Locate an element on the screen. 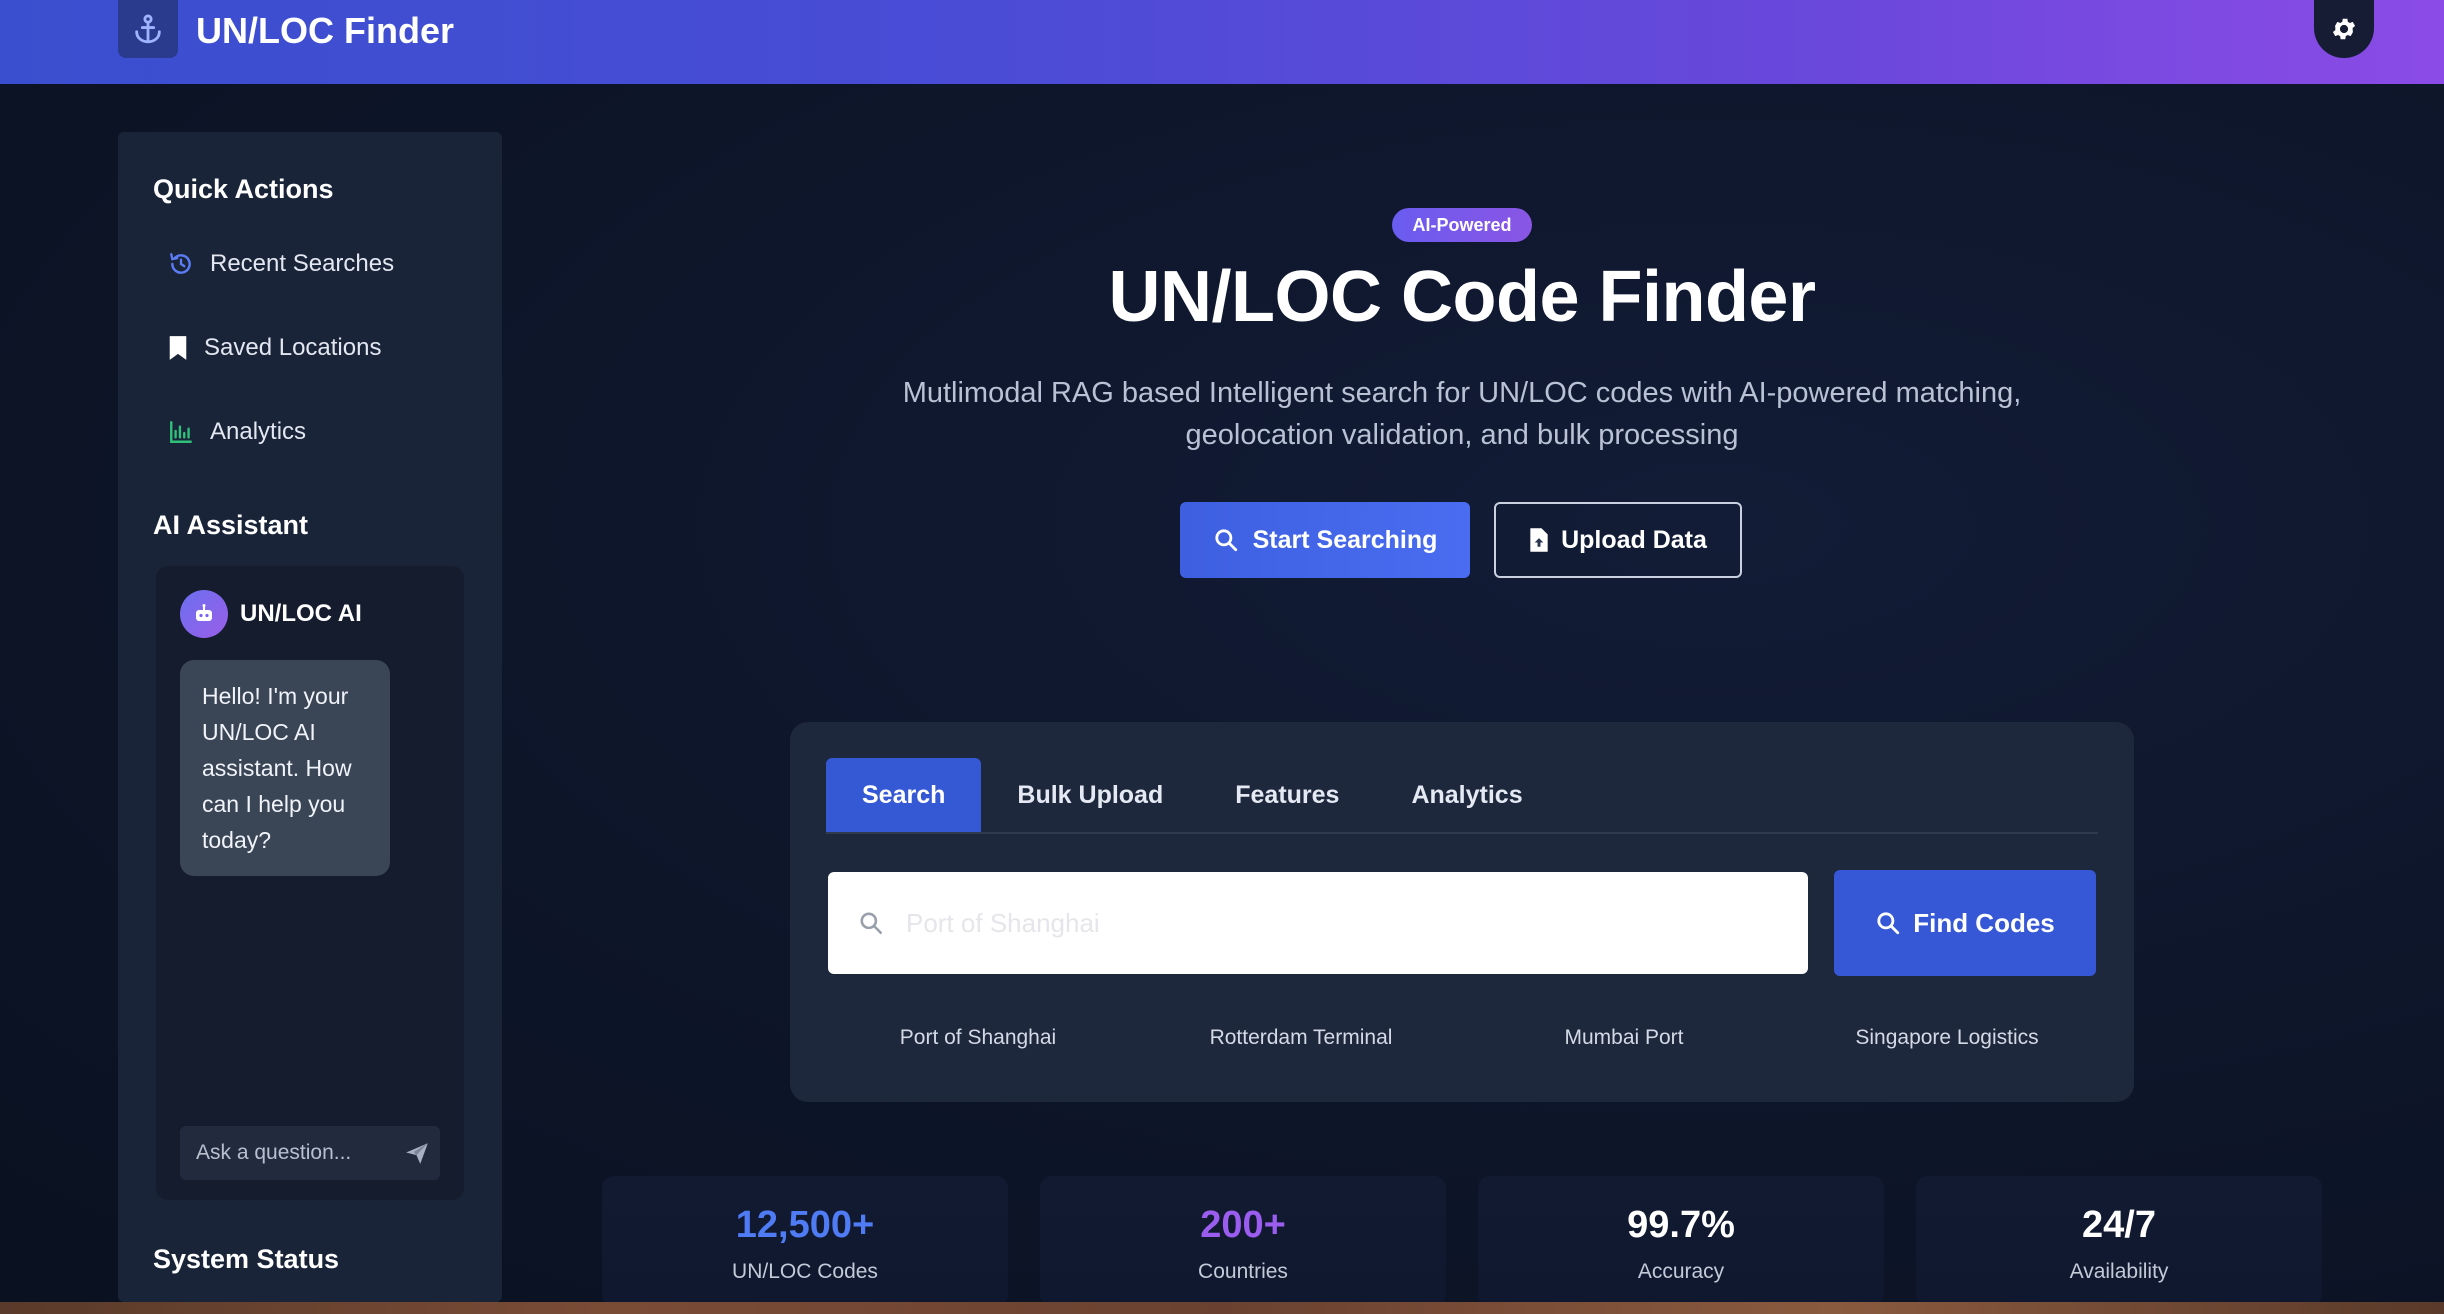 The width and height of the screenshot is (2444, 1314). stat-label: Countries is located at coordinates (1243, 1271).